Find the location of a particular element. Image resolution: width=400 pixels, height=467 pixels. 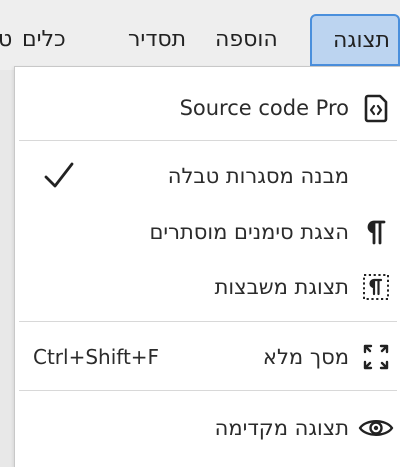

menubar-item-view: תצוגה is located at coordinates (355, 40).